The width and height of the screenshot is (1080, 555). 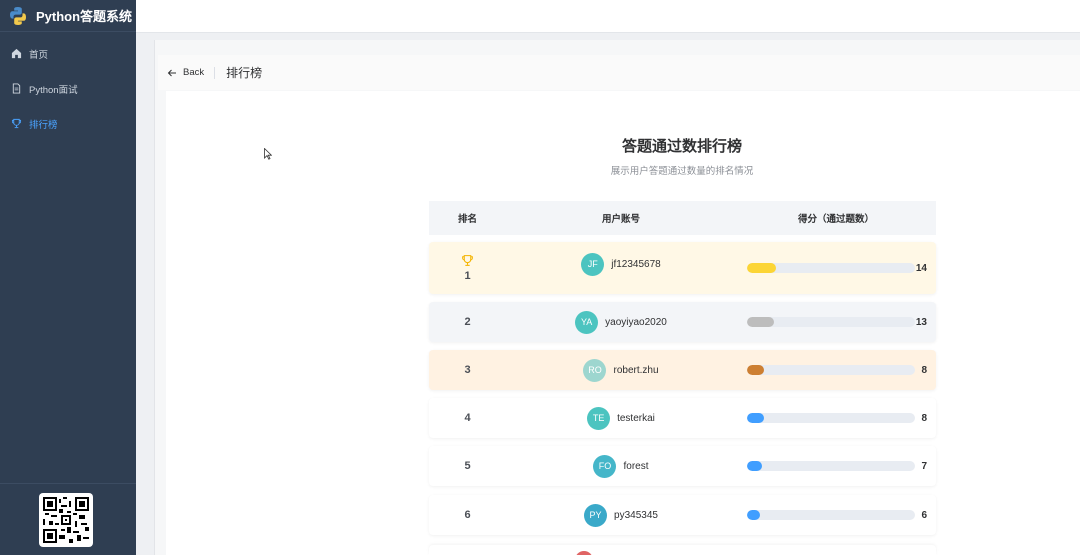 I want to click on table-row: 2 YA yaoyiyao2020 13, so click(x=682, y=322).